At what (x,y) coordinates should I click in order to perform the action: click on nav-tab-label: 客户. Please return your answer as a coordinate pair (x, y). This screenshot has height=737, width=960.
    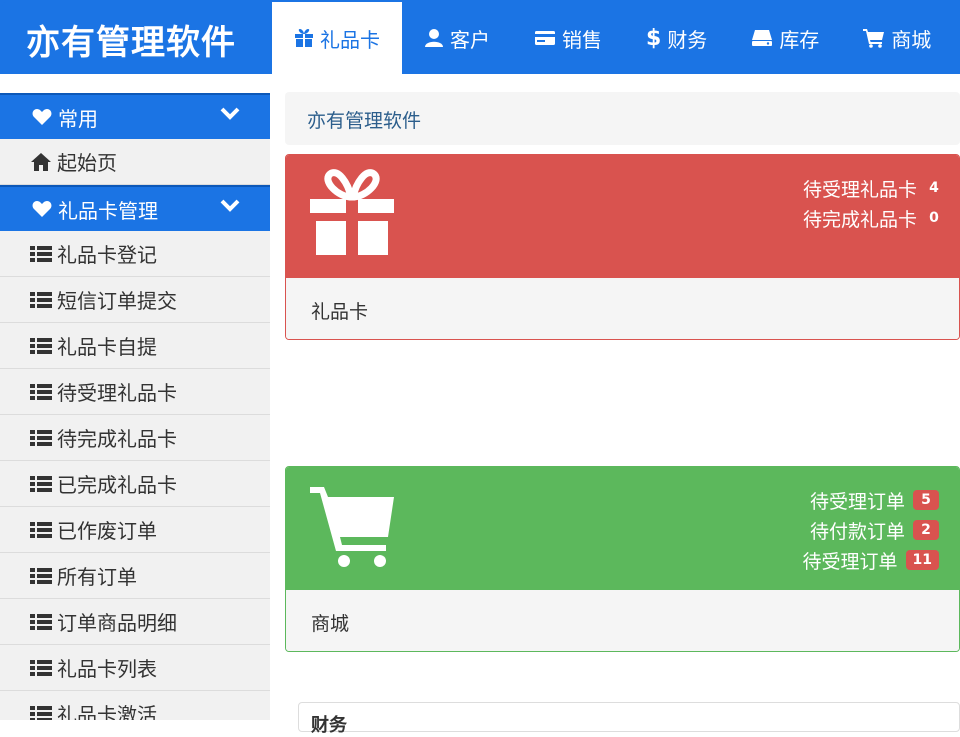
    Looking at the image, I should click on (470, 39).